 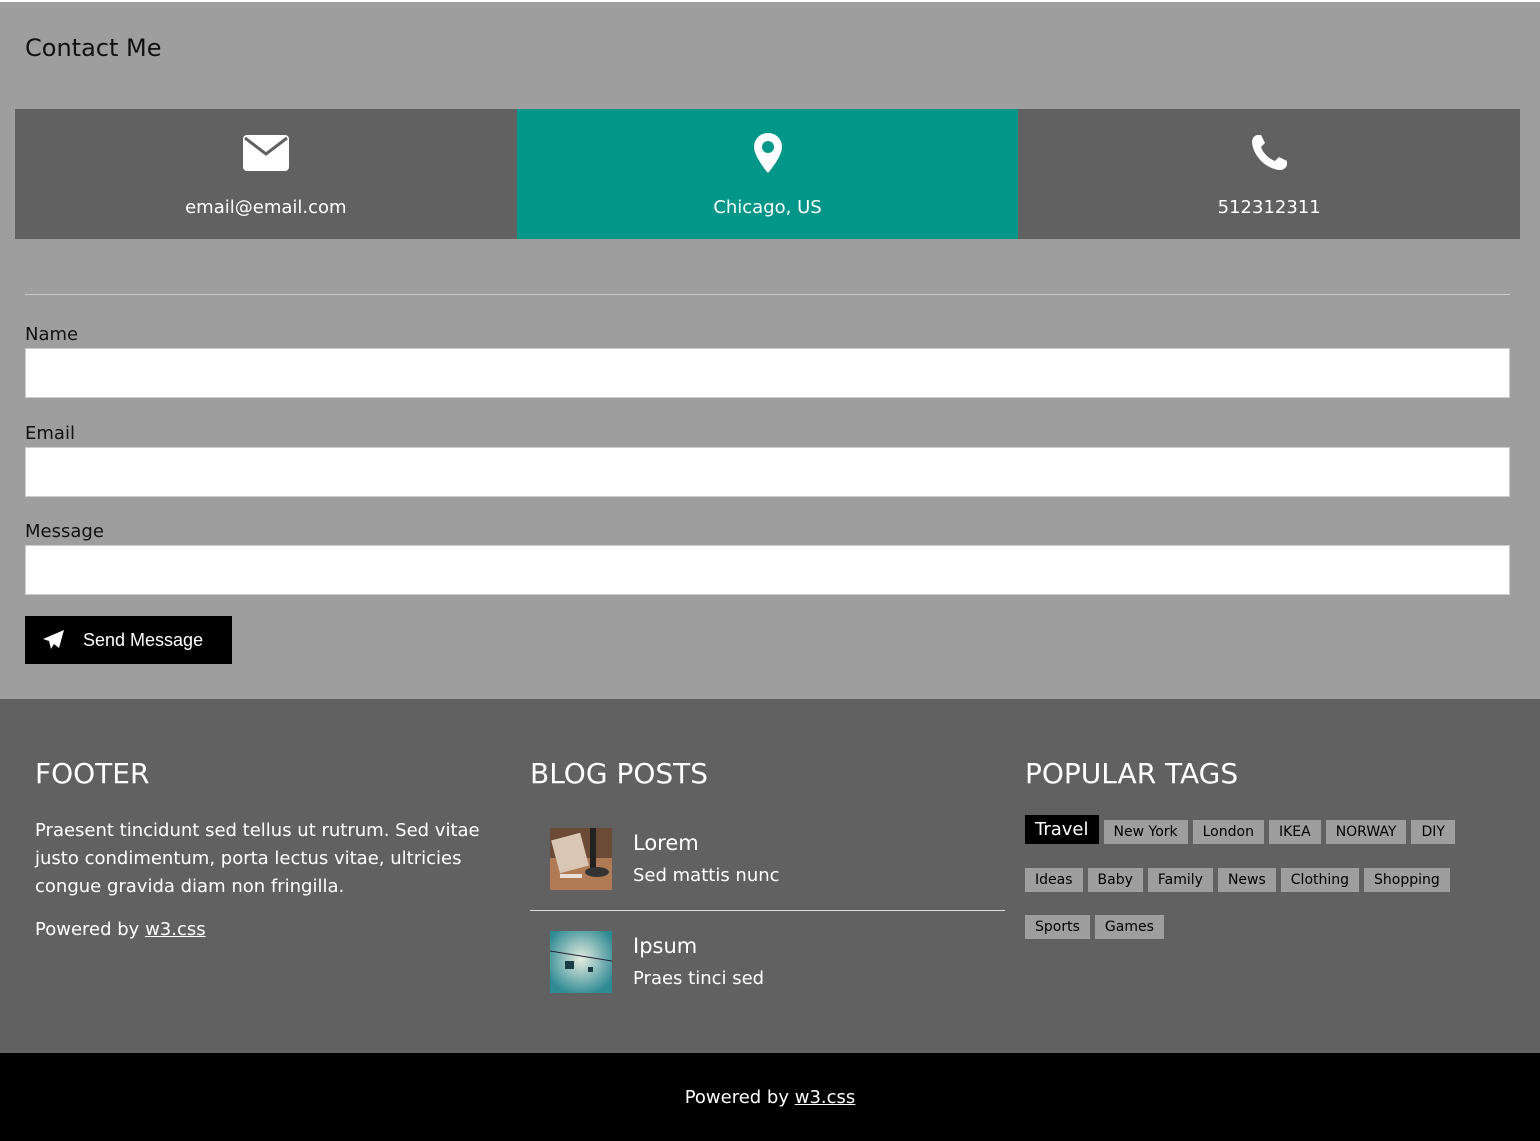 I want to click on message-label: Message, so click(x=64, y=531).